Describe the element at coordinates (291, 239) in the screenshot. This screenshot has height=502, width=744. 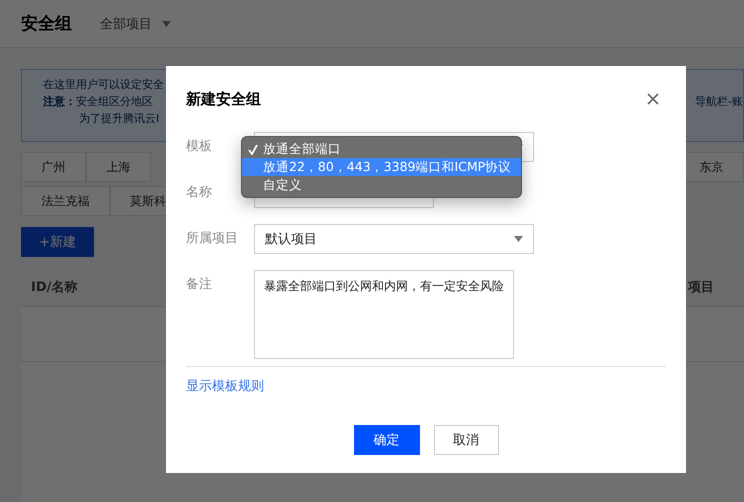
I see `select-value: 默认项目` at that location.